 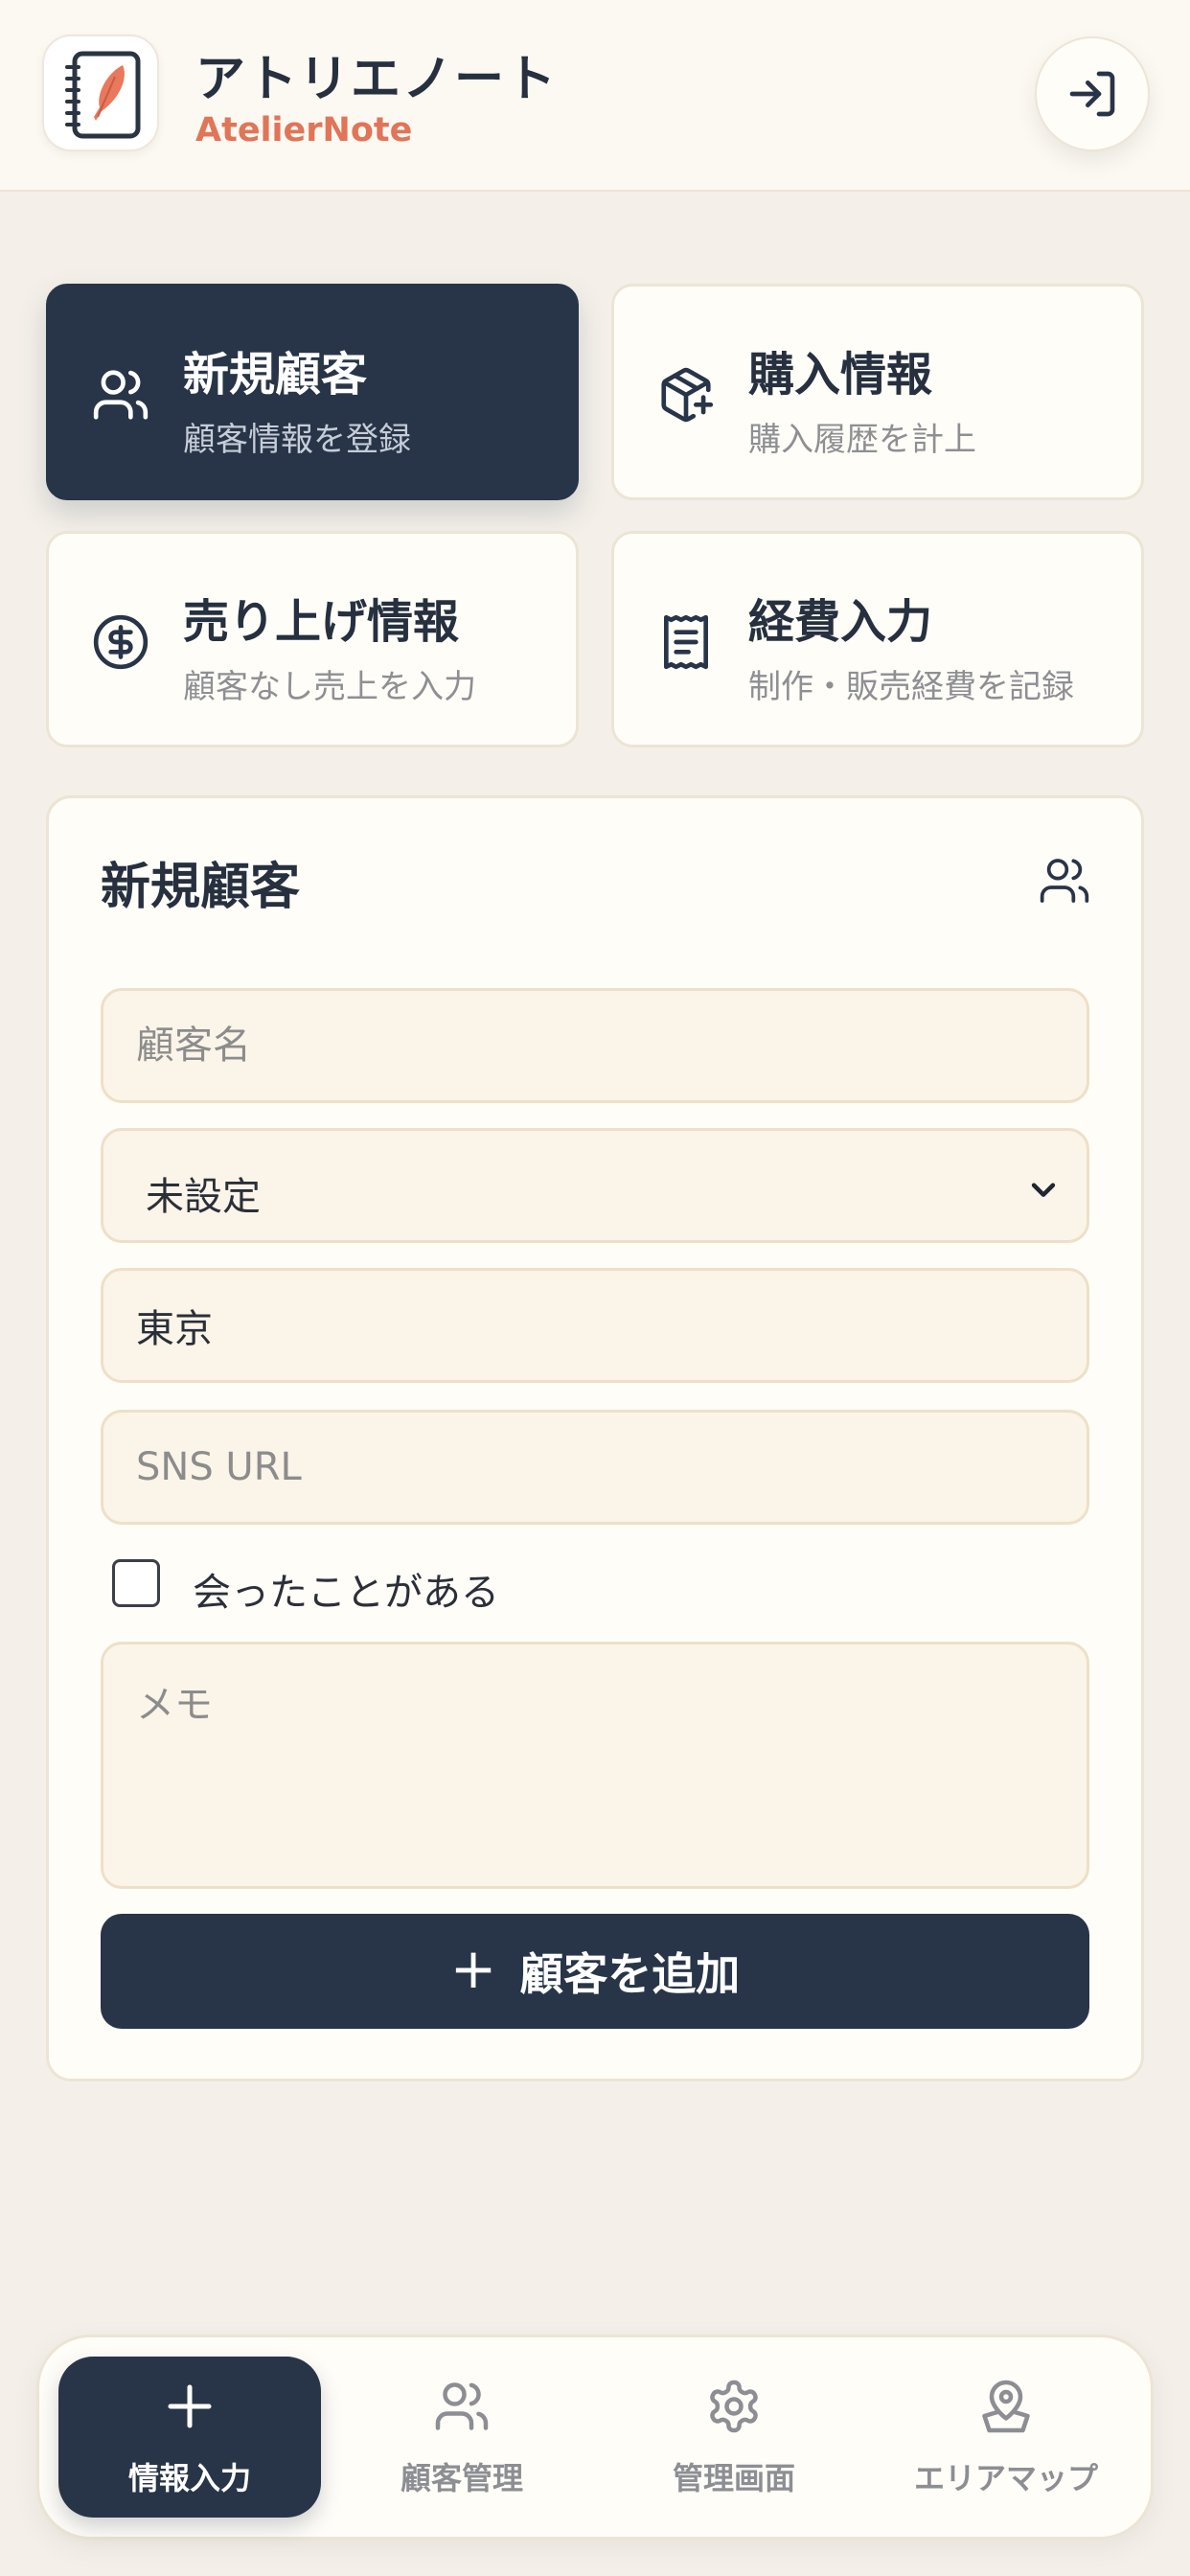 I want to click on plus-icon: +, so click(x=473, y=1968).